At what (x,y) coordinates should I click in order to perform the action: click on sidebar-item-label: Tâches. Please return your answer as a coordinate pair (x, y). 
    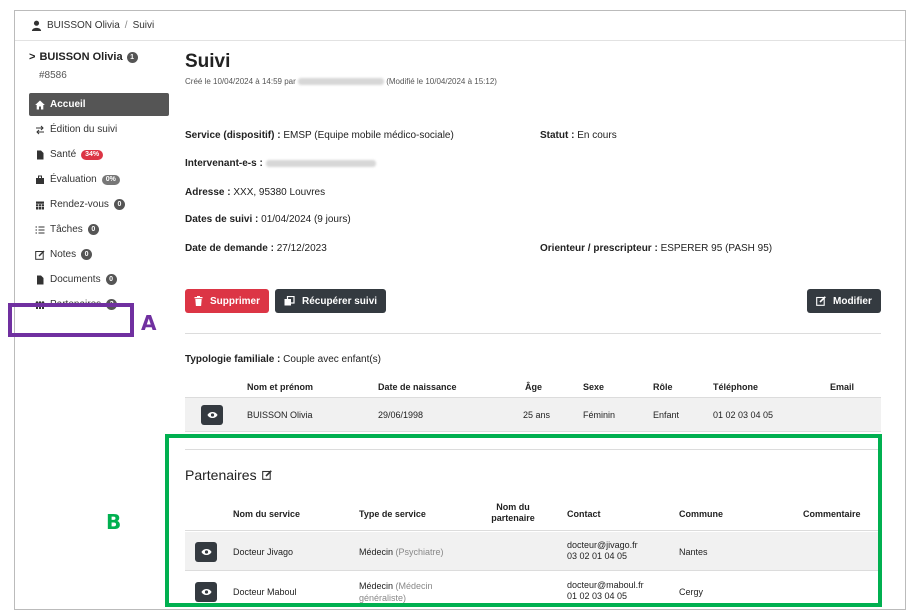
    Looking at the image, I should click on (66, 229).